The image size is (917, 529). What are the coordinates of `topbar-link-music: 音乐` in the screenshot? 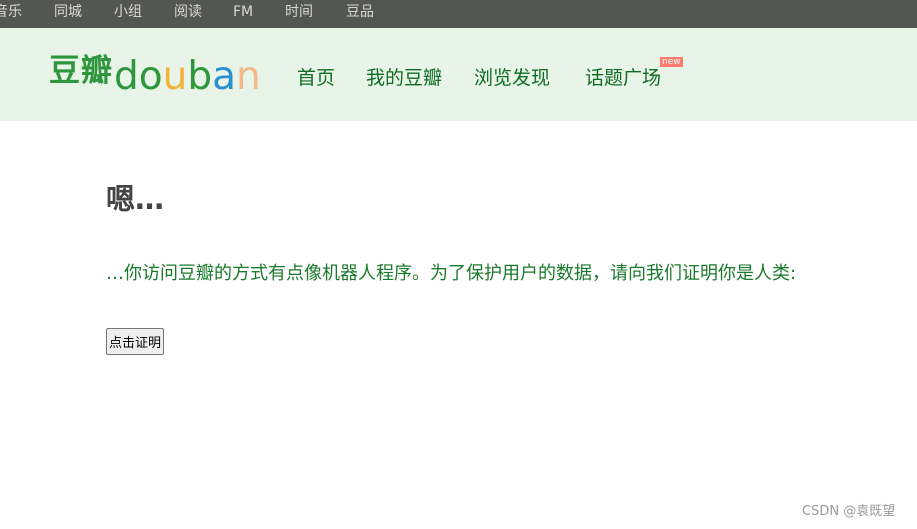 It's located at (11, 12).